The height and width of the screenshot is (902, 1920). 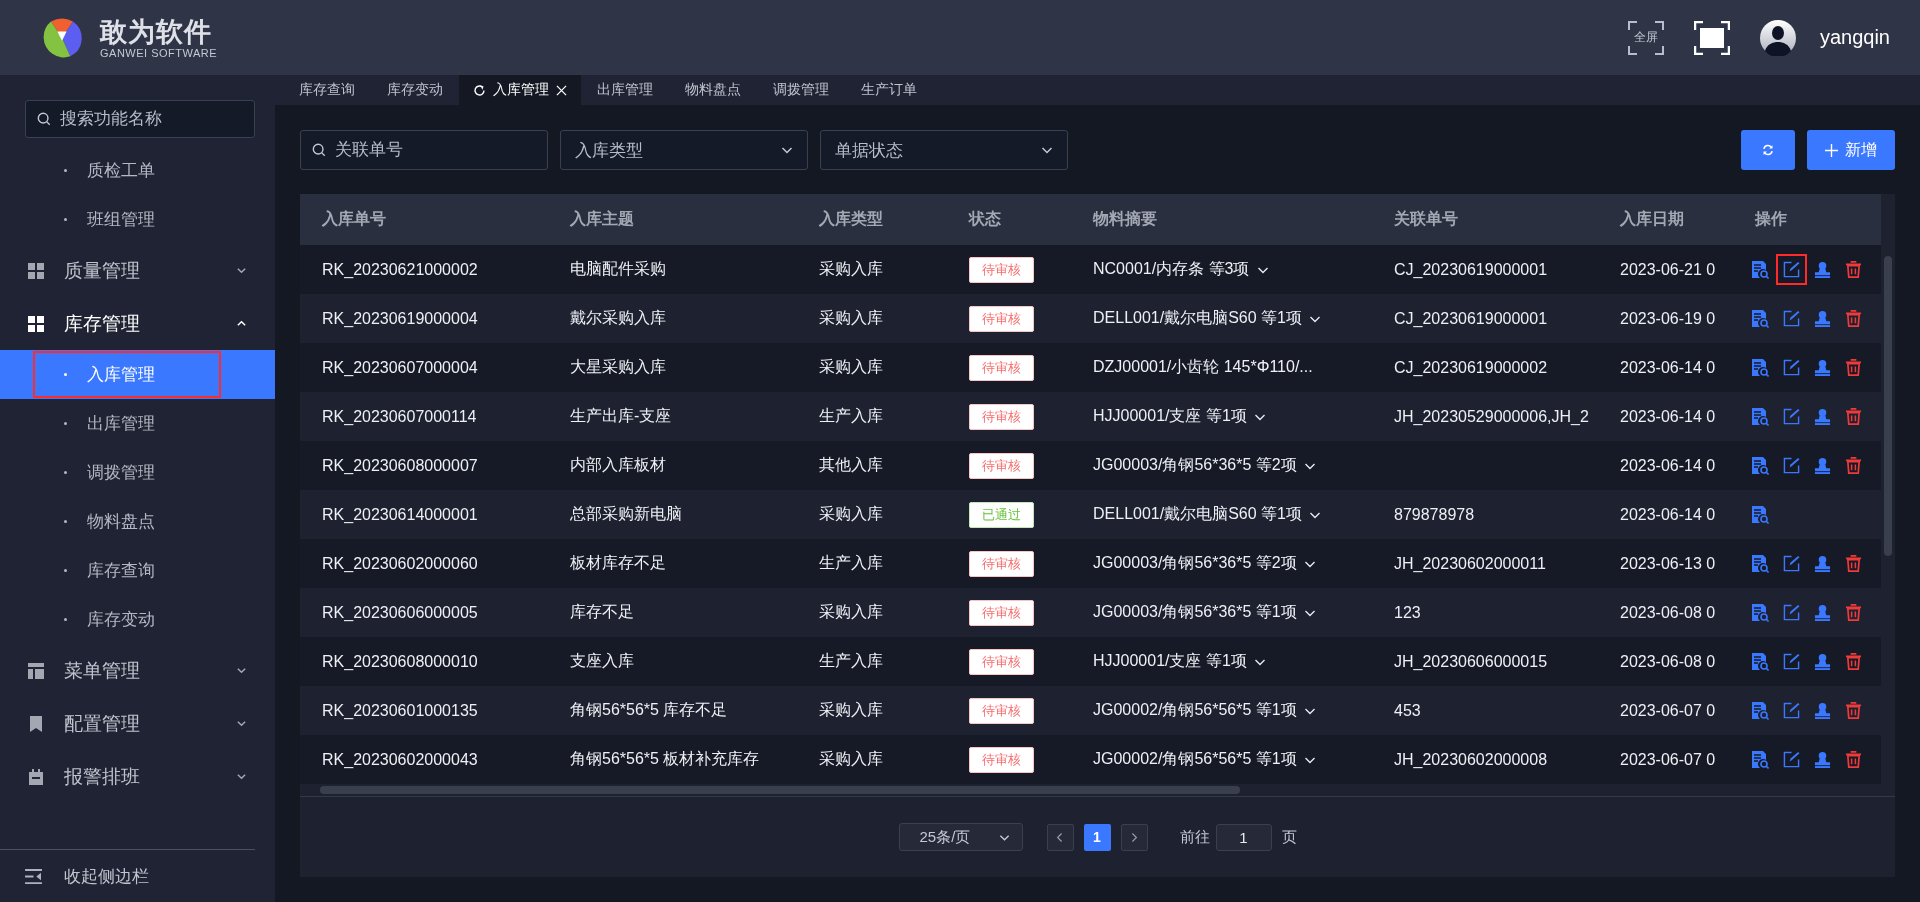 I want to click on menu-item: 物料盘点, so click(x=77, y=521).